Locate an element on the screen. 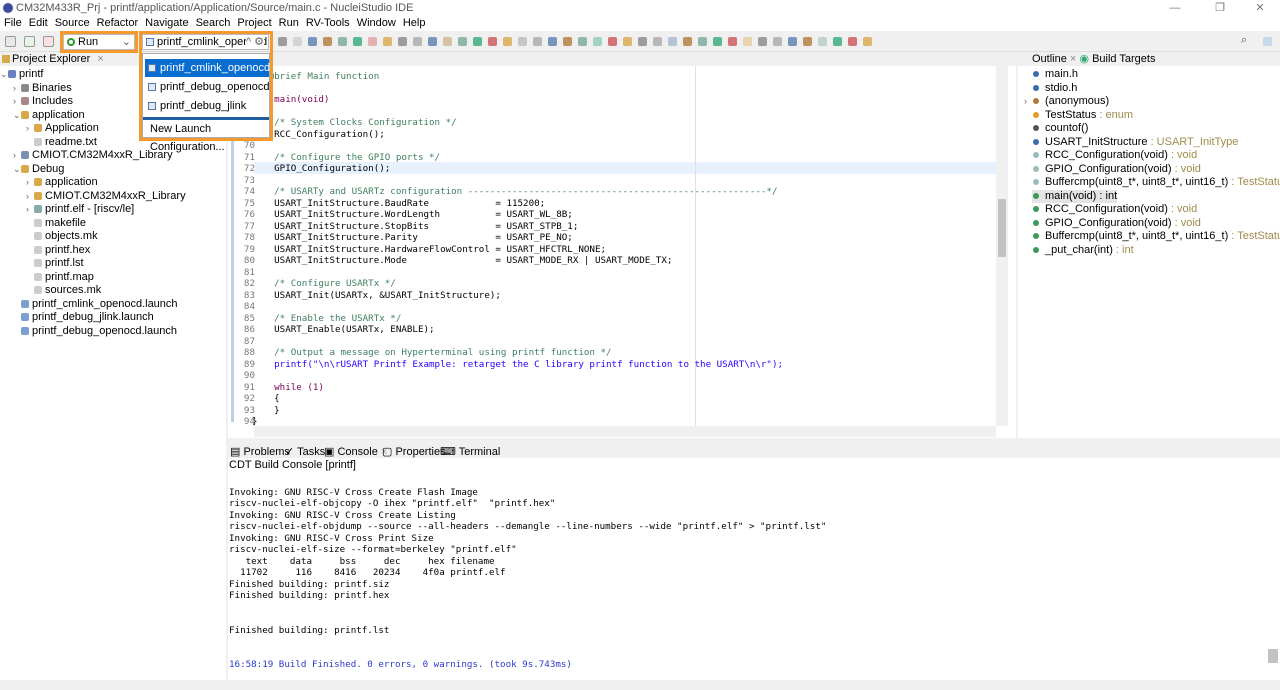 The width and height of the screenshot is (1280, 690). tree-item: printf_debug_jlink.launch is located at coordinates (87, 317).